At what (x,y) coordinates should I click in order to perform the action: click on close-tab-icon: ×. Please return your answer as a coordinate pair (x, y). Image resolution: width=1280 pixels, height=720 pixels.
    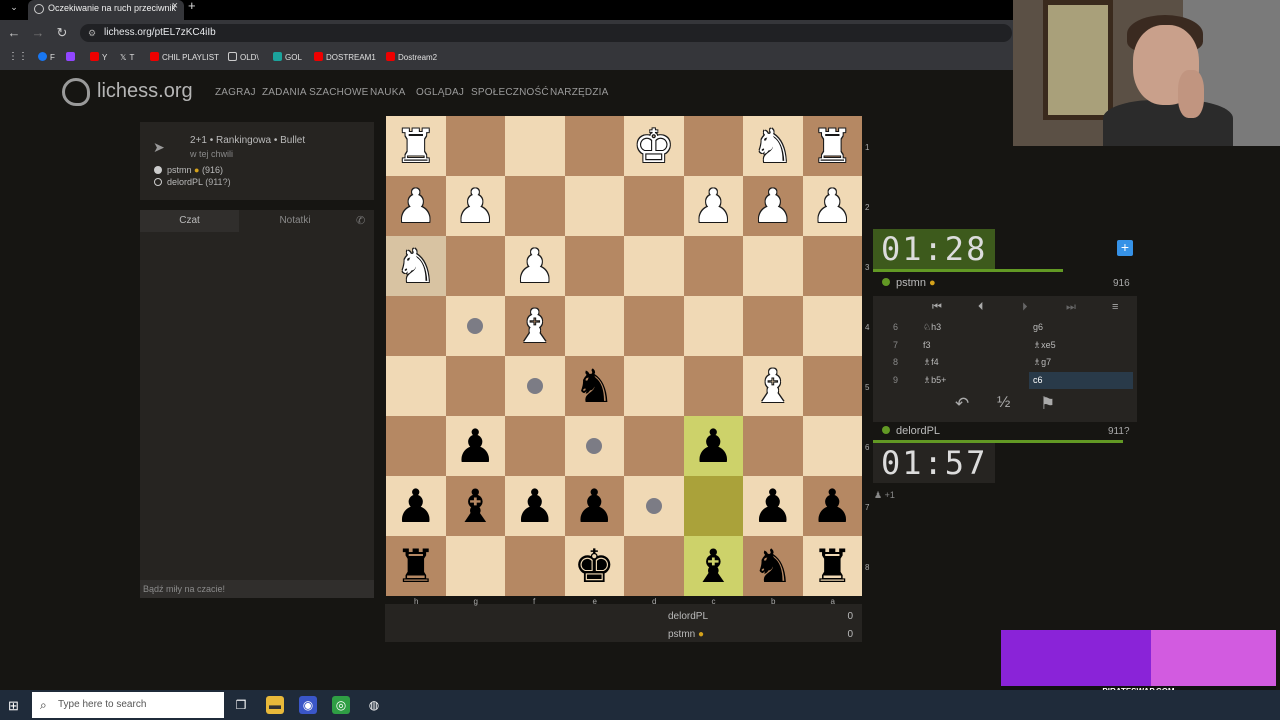
    Looking at the image, I should click on (175, 6).